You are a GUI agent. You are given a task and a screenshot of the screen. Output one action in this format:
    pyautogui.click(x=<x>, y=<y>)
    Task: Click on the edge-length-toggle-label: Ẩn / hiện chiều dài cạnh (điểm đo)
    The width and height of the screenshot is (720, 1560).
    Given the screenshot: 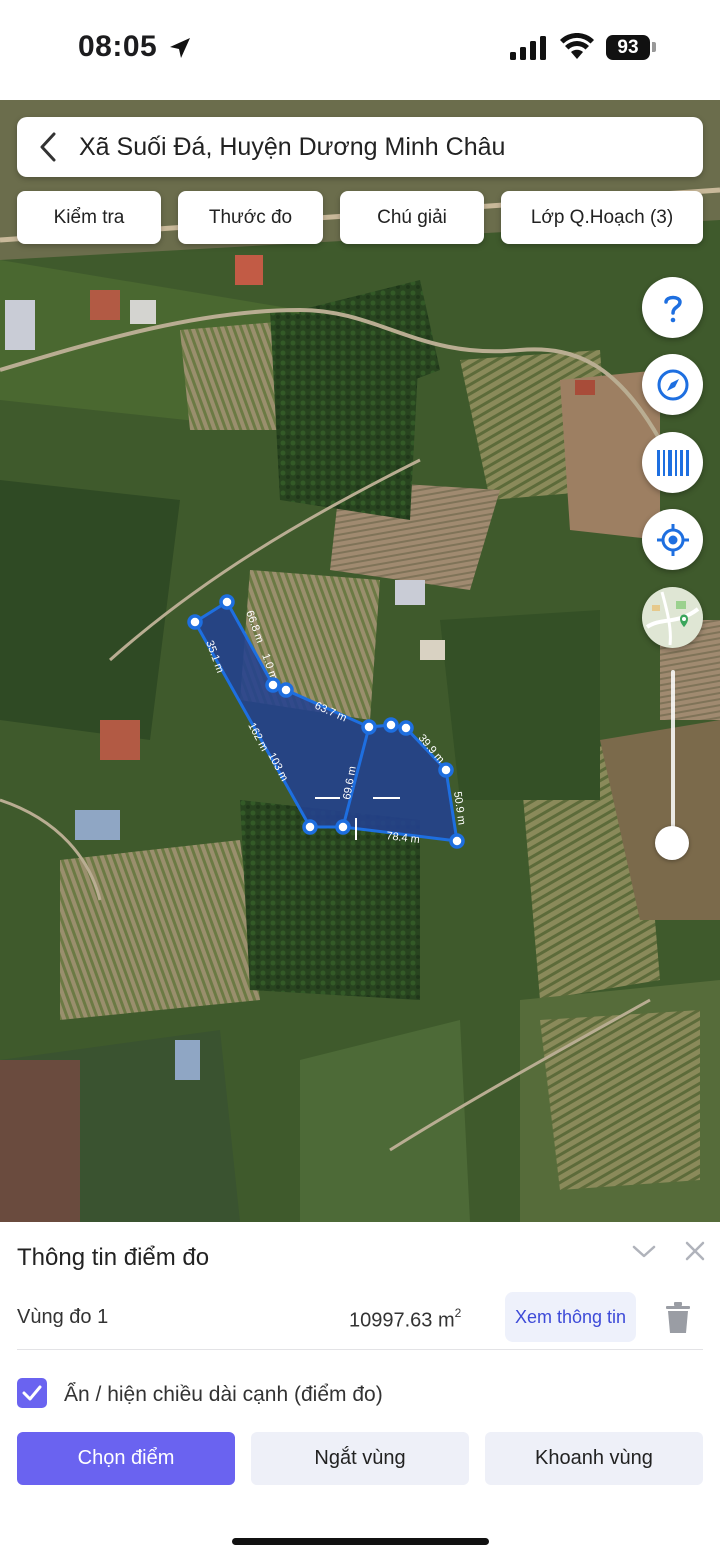 What is the action you would take?
    pyautogui.click(x=223, y=1394)
    